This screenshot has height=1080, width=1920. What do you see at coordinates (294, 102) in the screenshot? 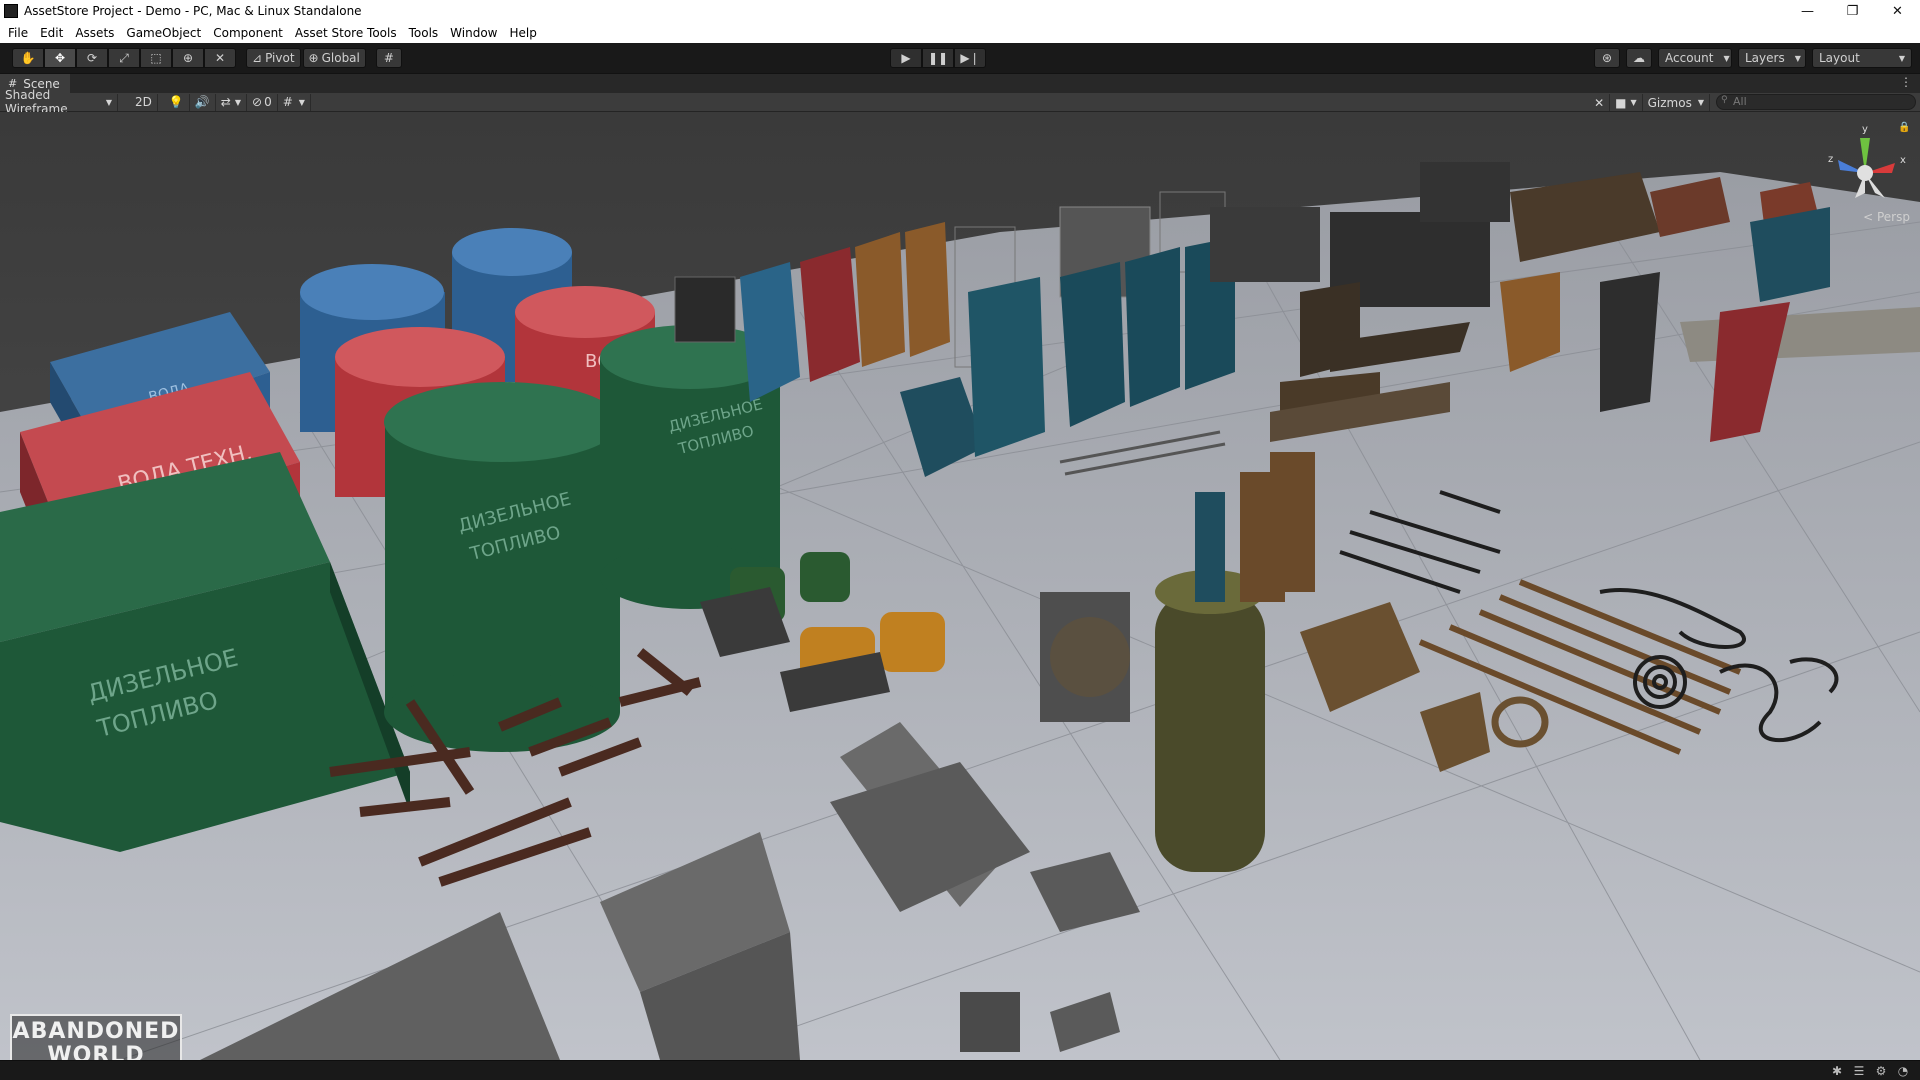
I see `grid-dropdown: # ▼` at bounding box center [294, 102].